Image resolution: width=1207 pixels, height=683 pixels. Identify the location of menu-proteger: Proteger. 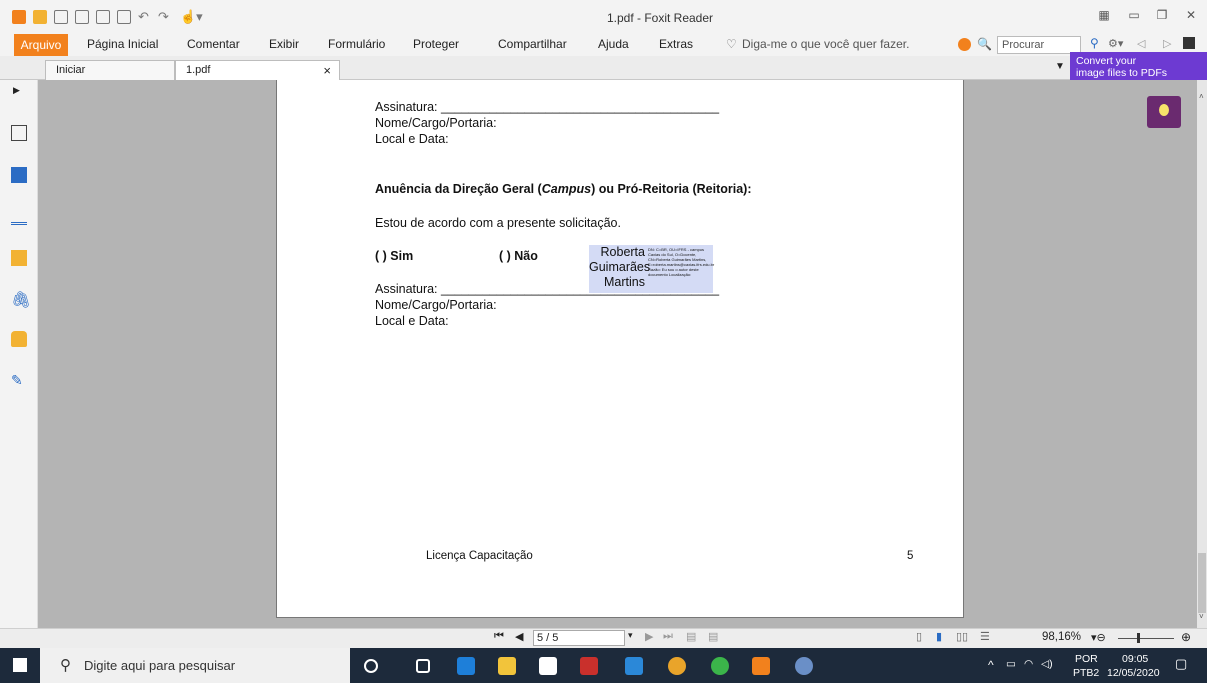
(436, 44).